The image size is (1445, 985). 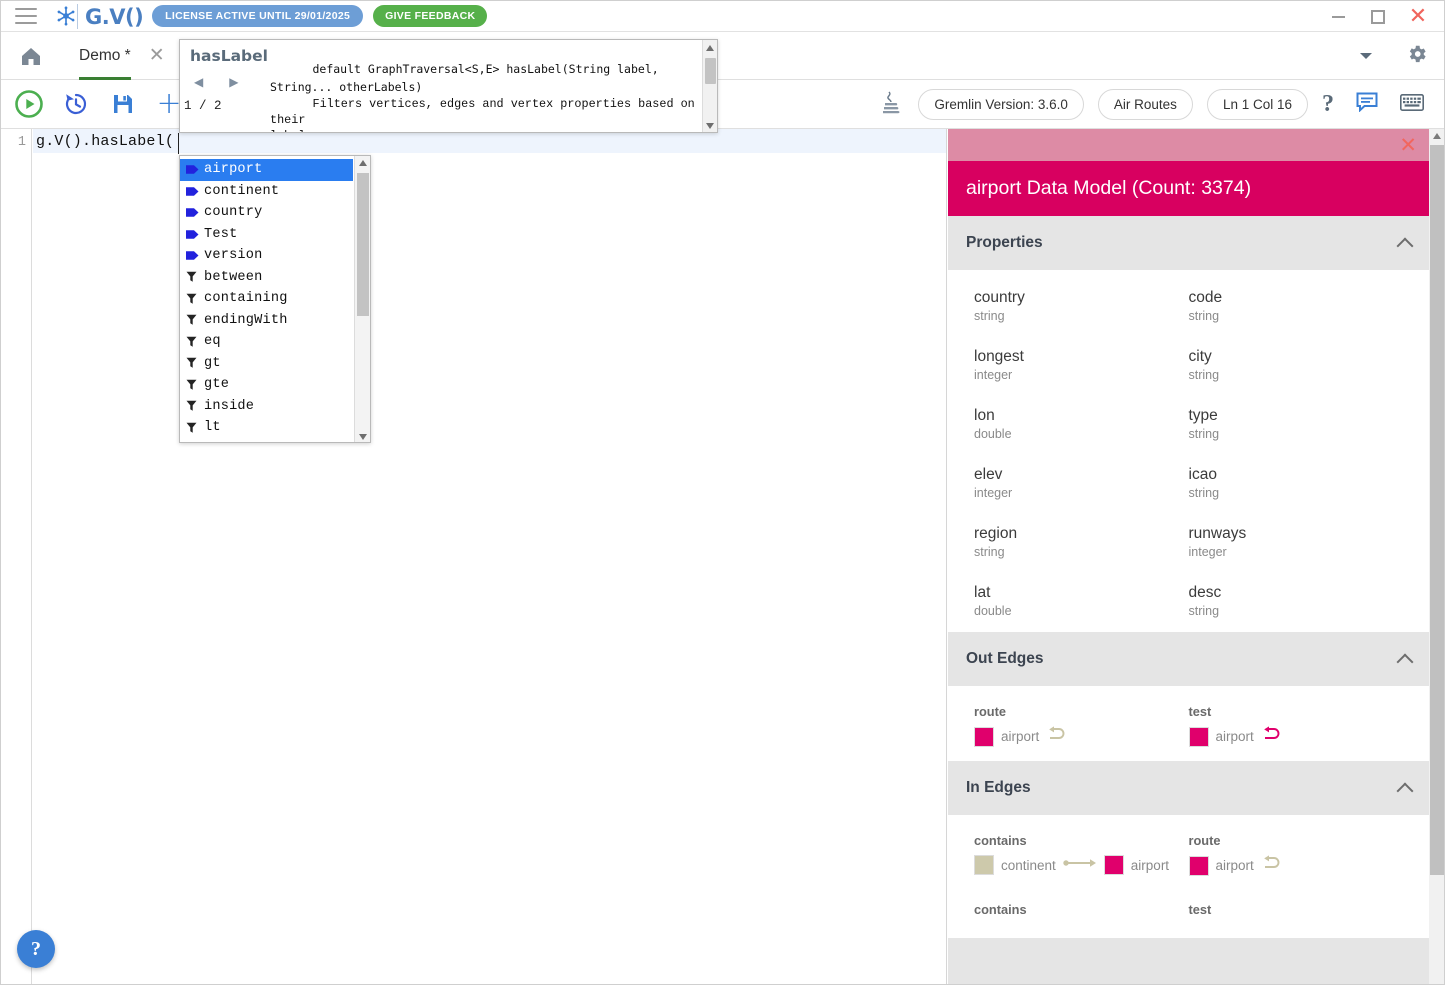 I want to click on edge-item: test, so click(x=1296, y=913).